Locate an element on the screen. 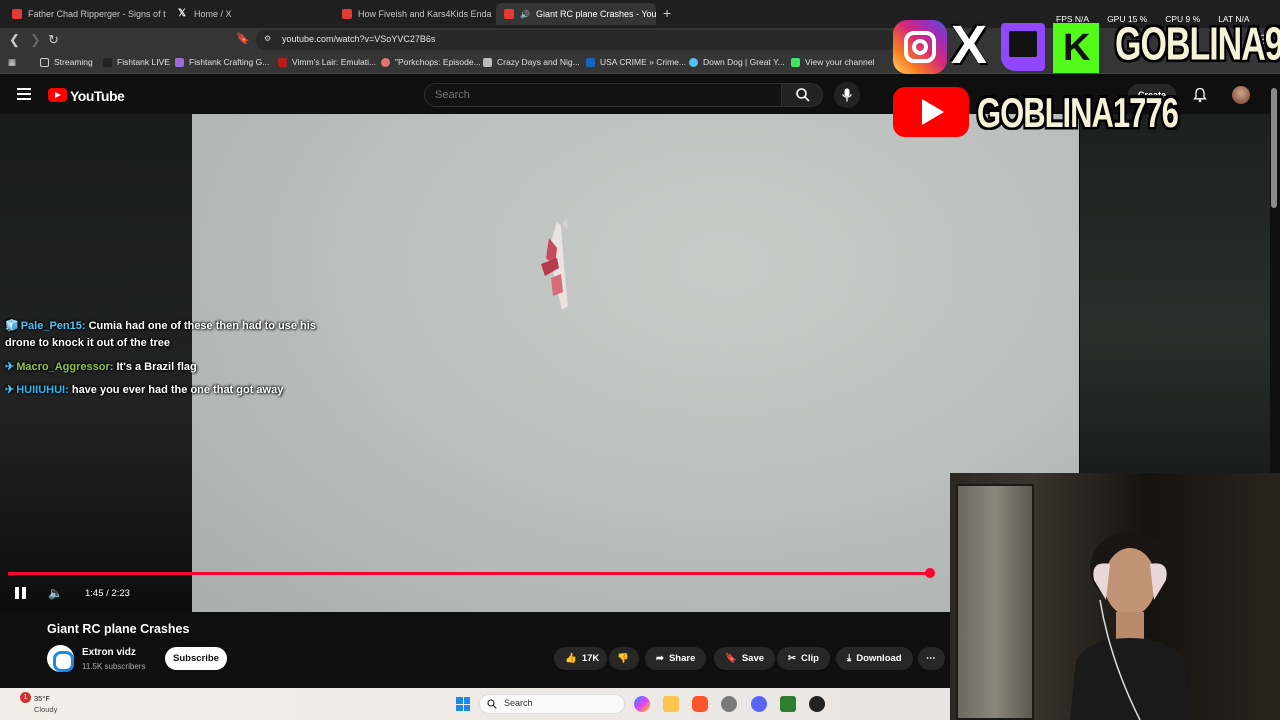 The width and height of the screenshot is (1280, 720). url-text: youtube.com/watch?v=VSoYVC27B6s is located at coordinates (359, 39).